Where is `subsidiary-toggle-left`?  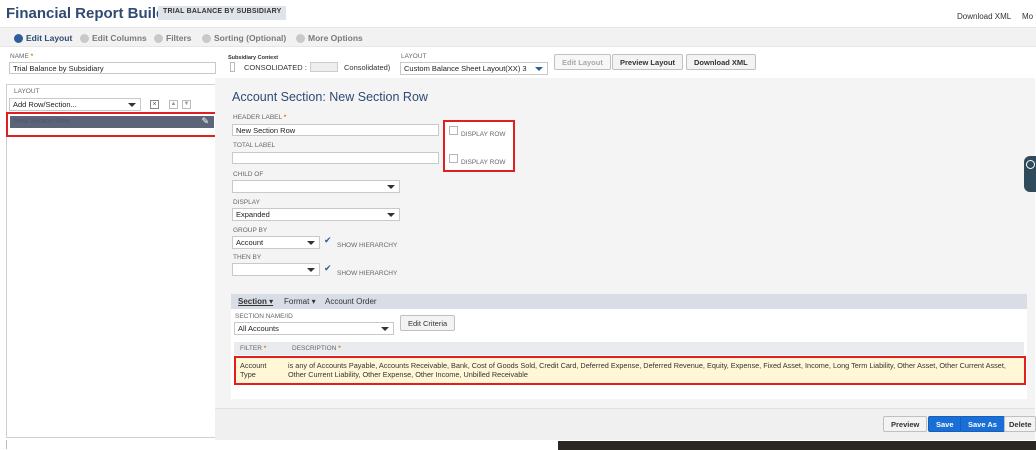
subsidiary-toggle-left is located at coordinates (232, 67).